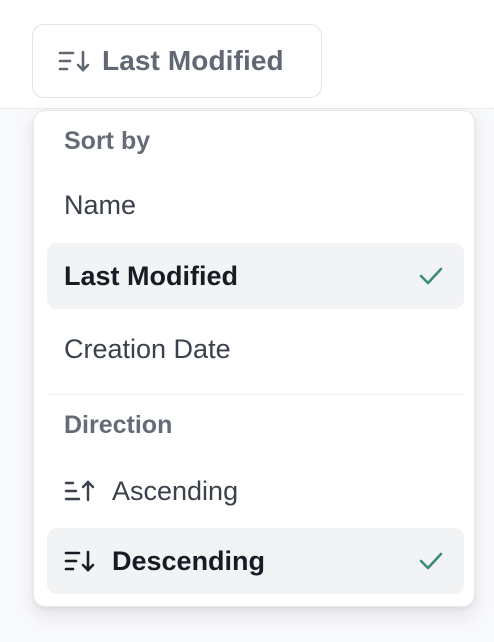 The height and width of the screenshot is (642, 494). Describe the element at coordinates (151, 275) in the screenshot. I see `sort-option-label: Last Modified` at that location.